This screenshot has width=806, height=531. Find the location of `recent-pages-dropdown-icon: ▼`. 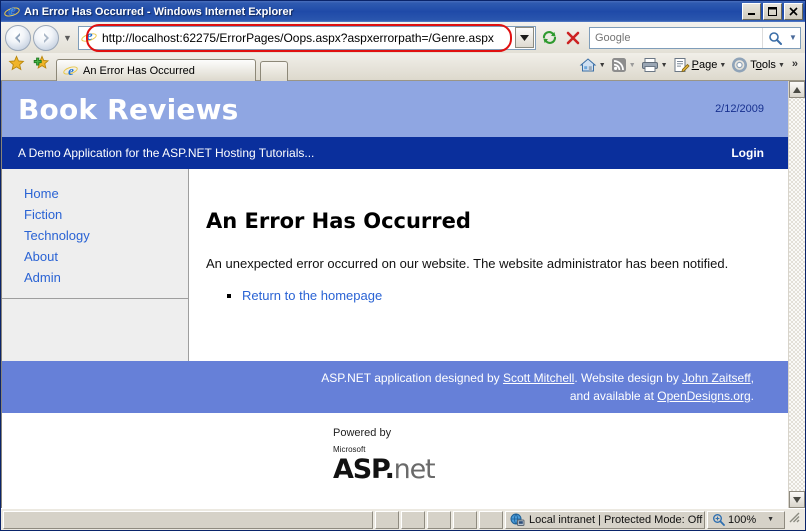

recent-pages-dropdown-icon: ▼ is located at coordinates (67, 38).